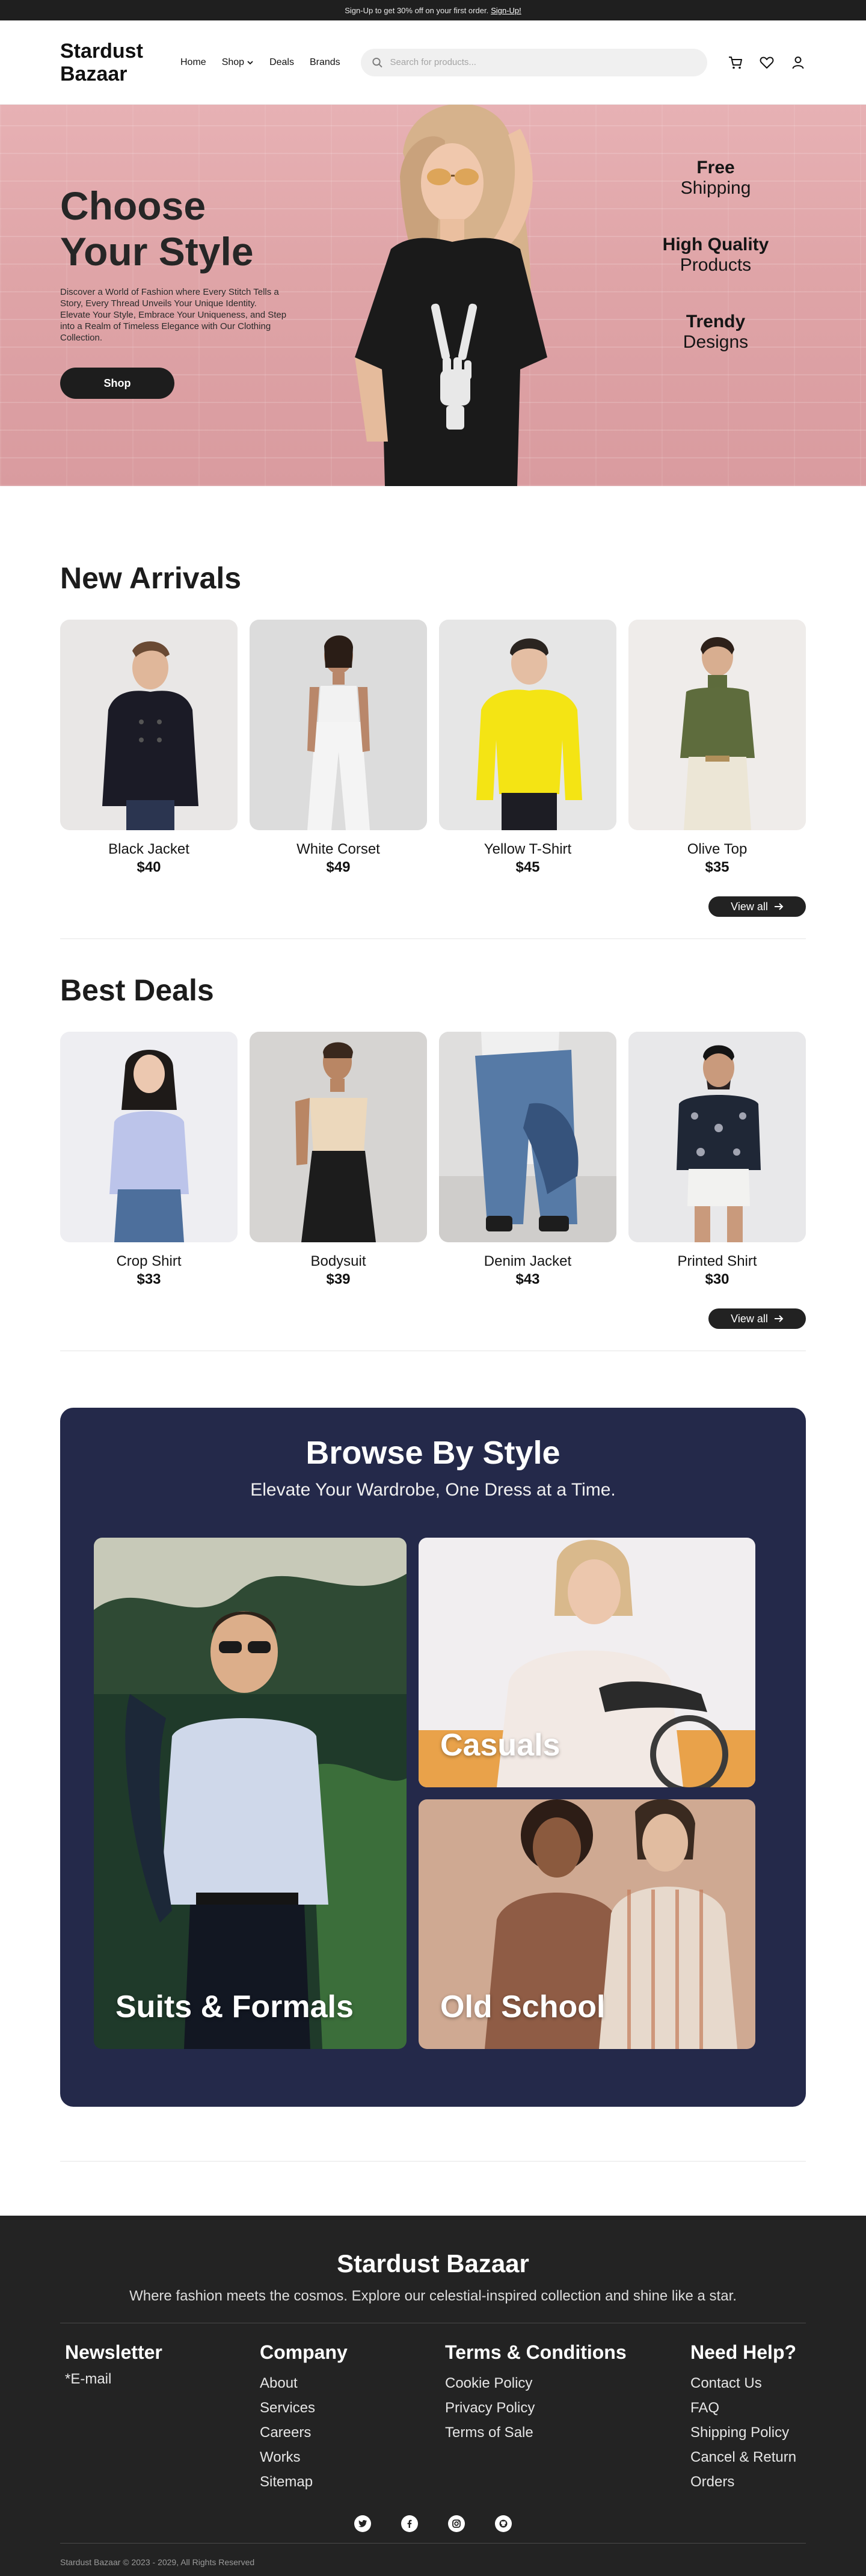  Describe the element at coordinates (148, 849) in the screenshot. I see `product-name: Black Jacket` at that location.